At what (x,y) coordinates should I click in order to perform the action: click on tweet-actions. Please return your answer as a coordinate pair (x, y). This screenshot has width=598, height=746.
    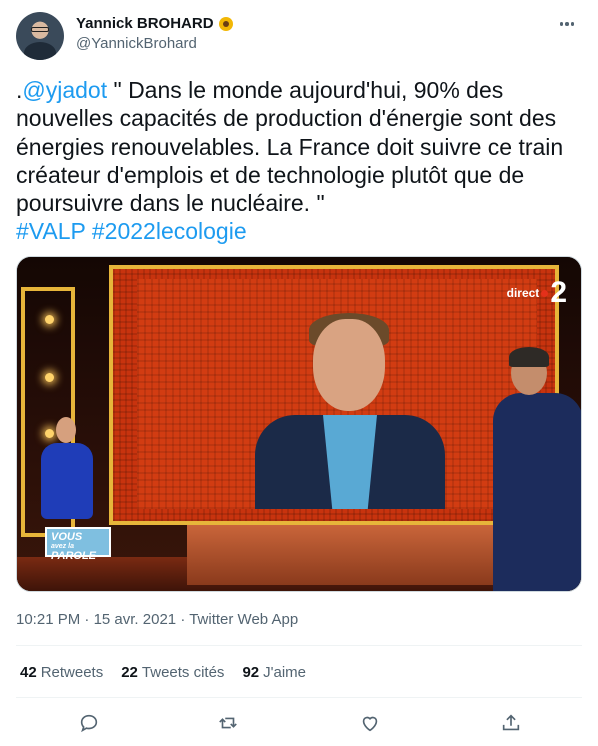
    Looking at the image, I should click on (299, 723).